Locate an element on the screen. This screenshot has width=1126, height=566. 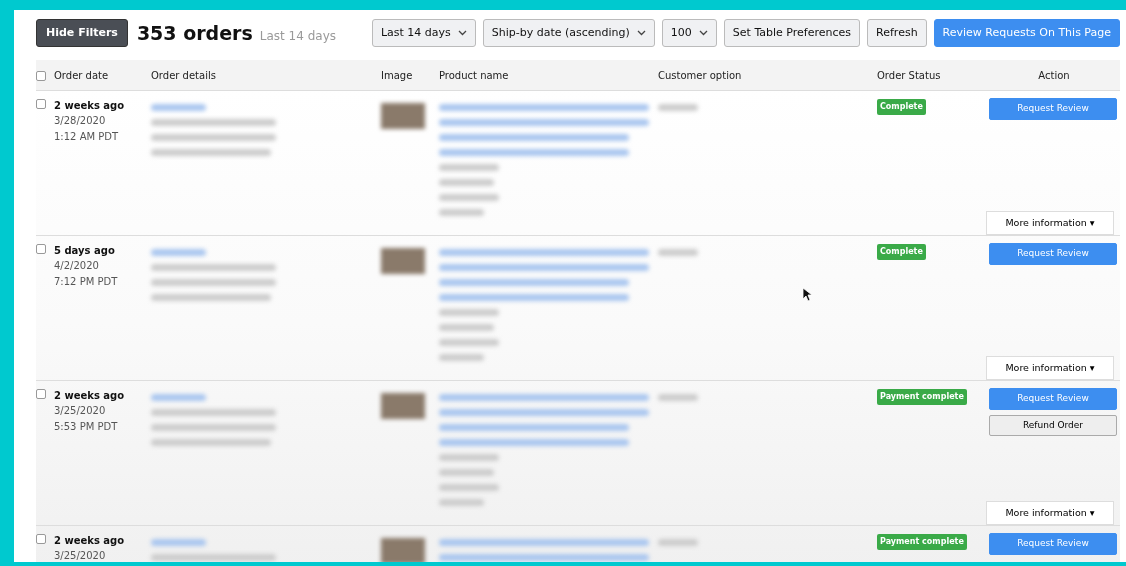
order-date: 4/2/2020 is located at coordinates (77, 266).